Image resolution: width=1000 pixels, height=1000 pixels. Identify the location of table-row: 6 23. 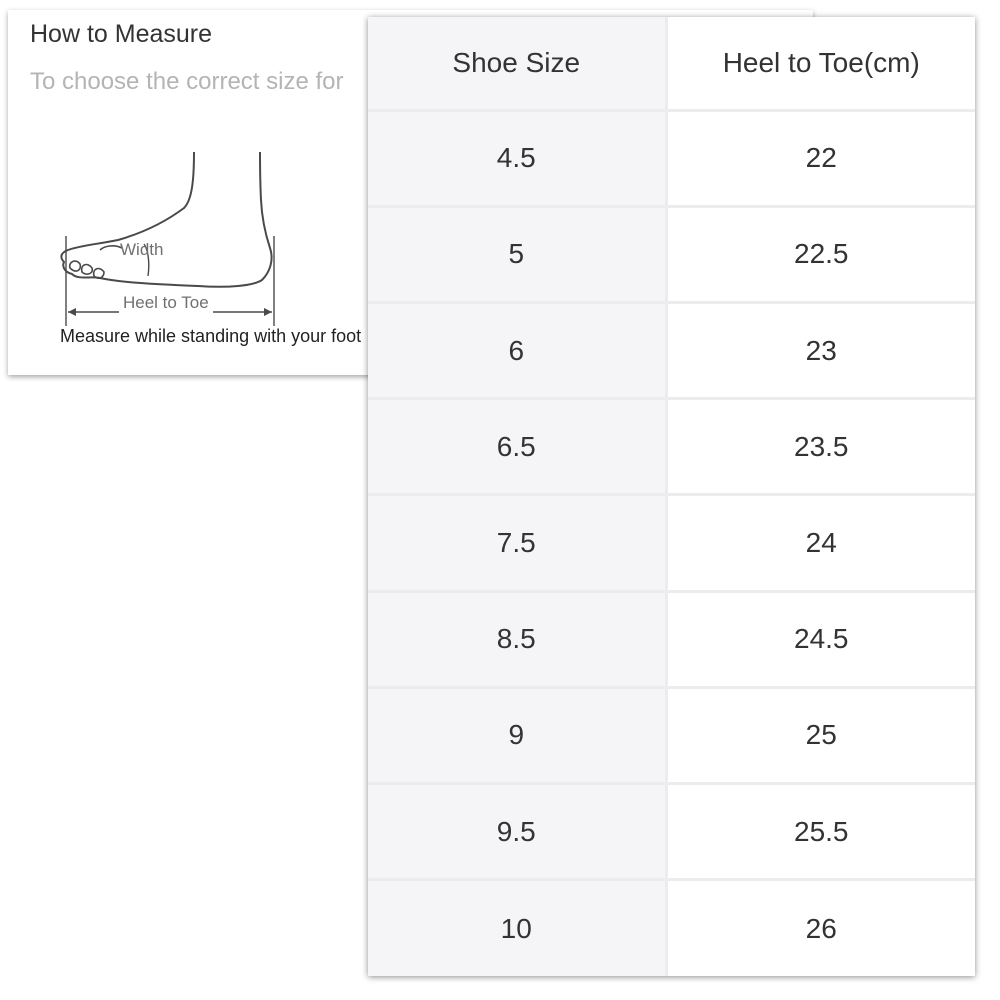
(671, 351).